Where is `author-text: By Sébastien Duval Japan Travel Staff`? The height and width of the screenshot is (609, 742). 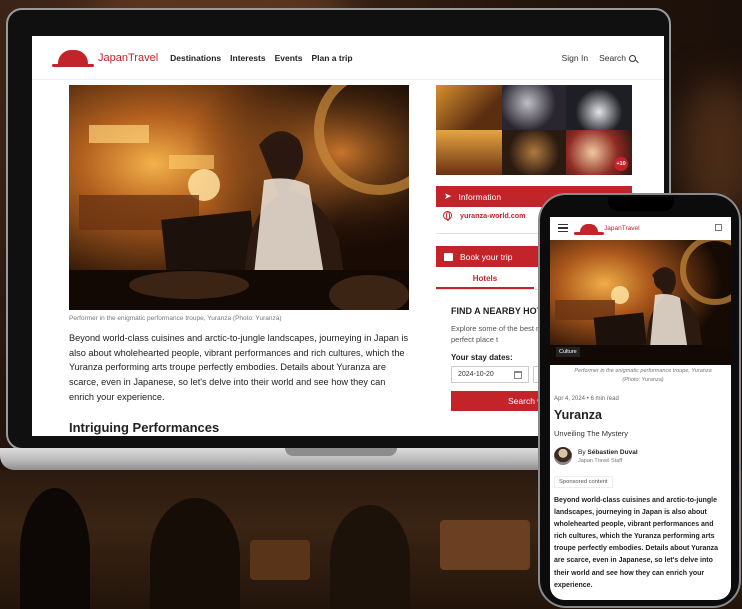 author-text: By Sébastien Duval Japan Travel Staff is located at coordinates (608, 456).